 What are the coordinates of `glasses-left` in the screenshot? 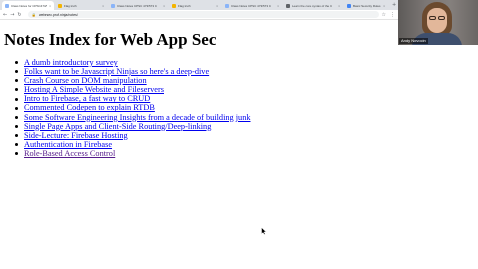 It's located at (432, 18).